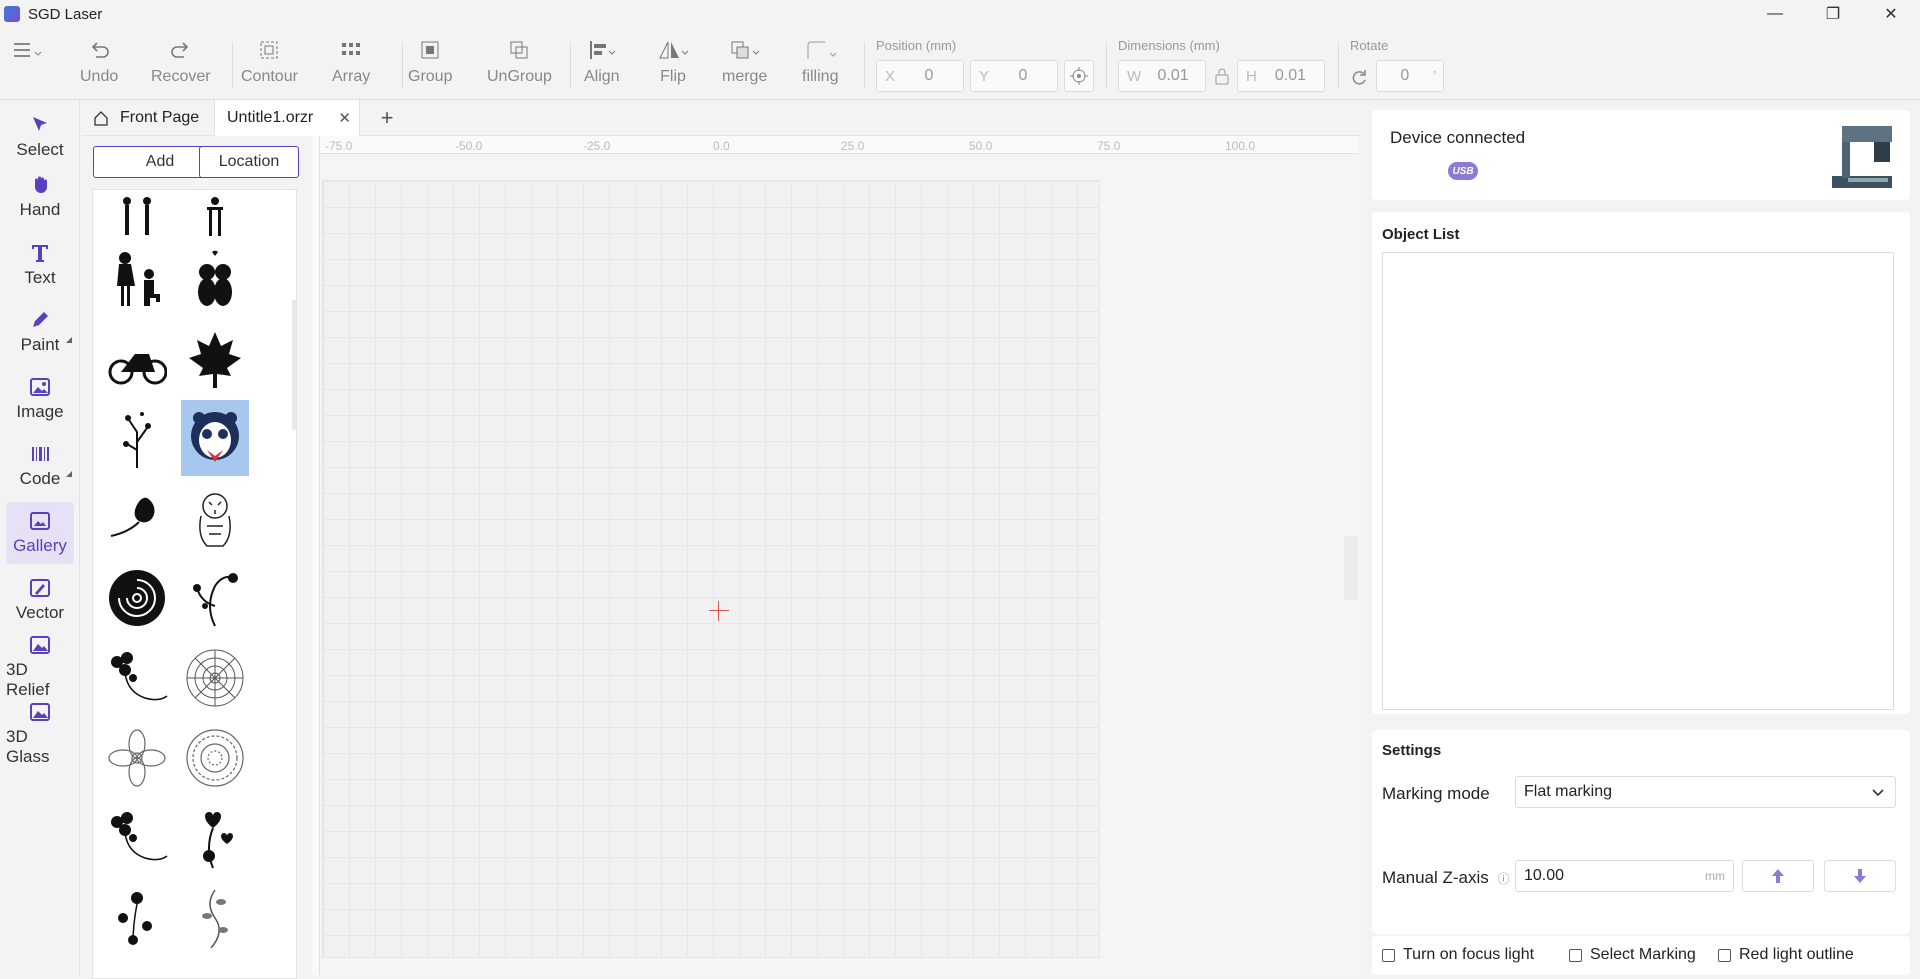 The height and width of the screenshot is (979, 1920). I want to click on ruler-tick: 25.0, so click(853, 146).